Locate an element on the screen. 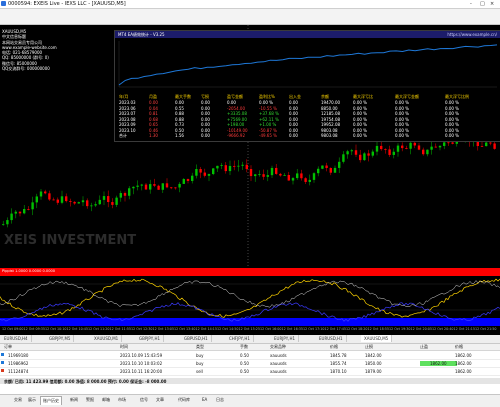 This screenshot has width=500, height=407. terminal-tab: 账户历史 is located at coordinates (51, 400).